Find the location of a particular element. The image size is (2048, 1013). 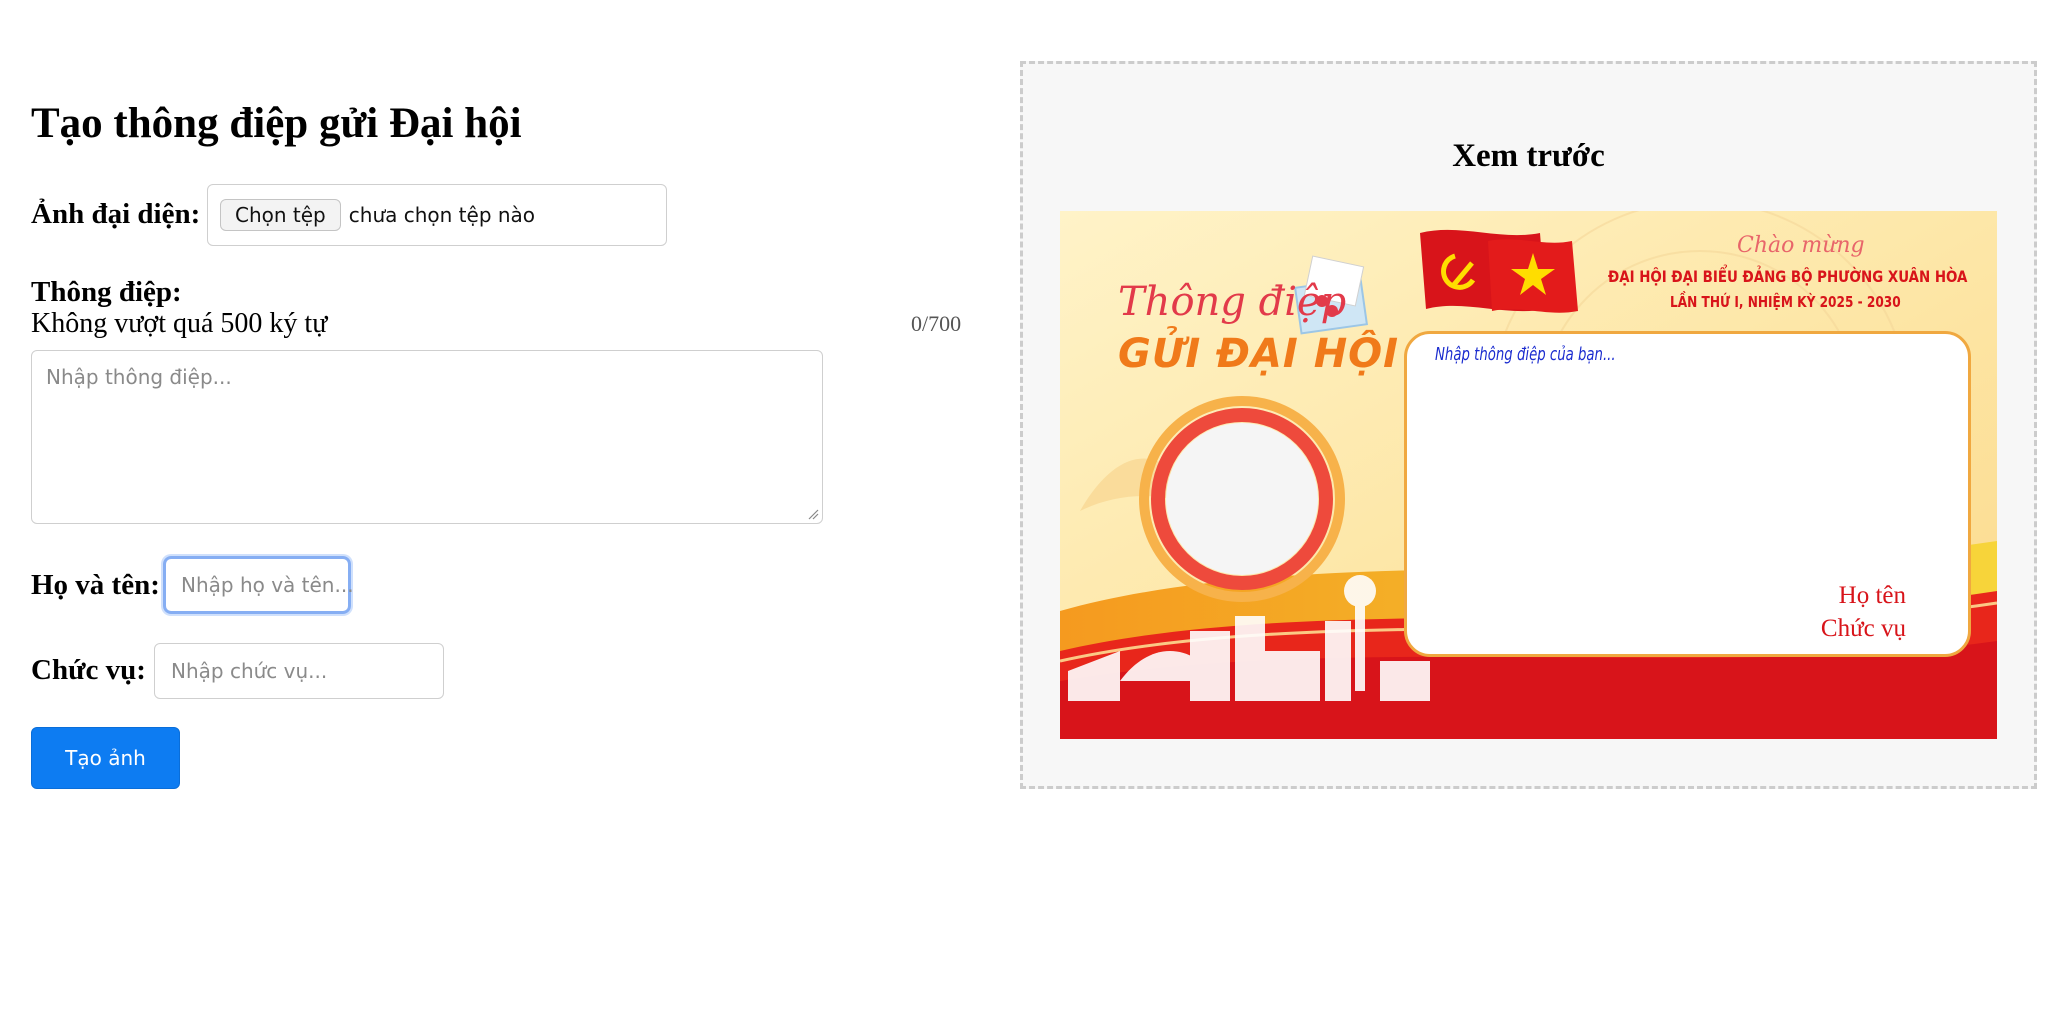

choose-file-button: Chọn tệp is located at coordinates (280, 215).